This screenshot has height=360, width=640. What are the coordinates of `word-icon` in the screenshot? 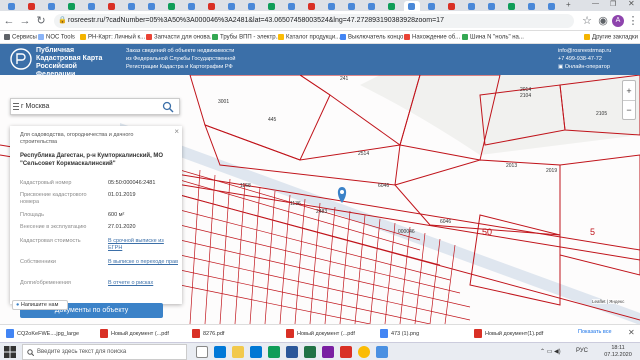 It's located at (292, 352).